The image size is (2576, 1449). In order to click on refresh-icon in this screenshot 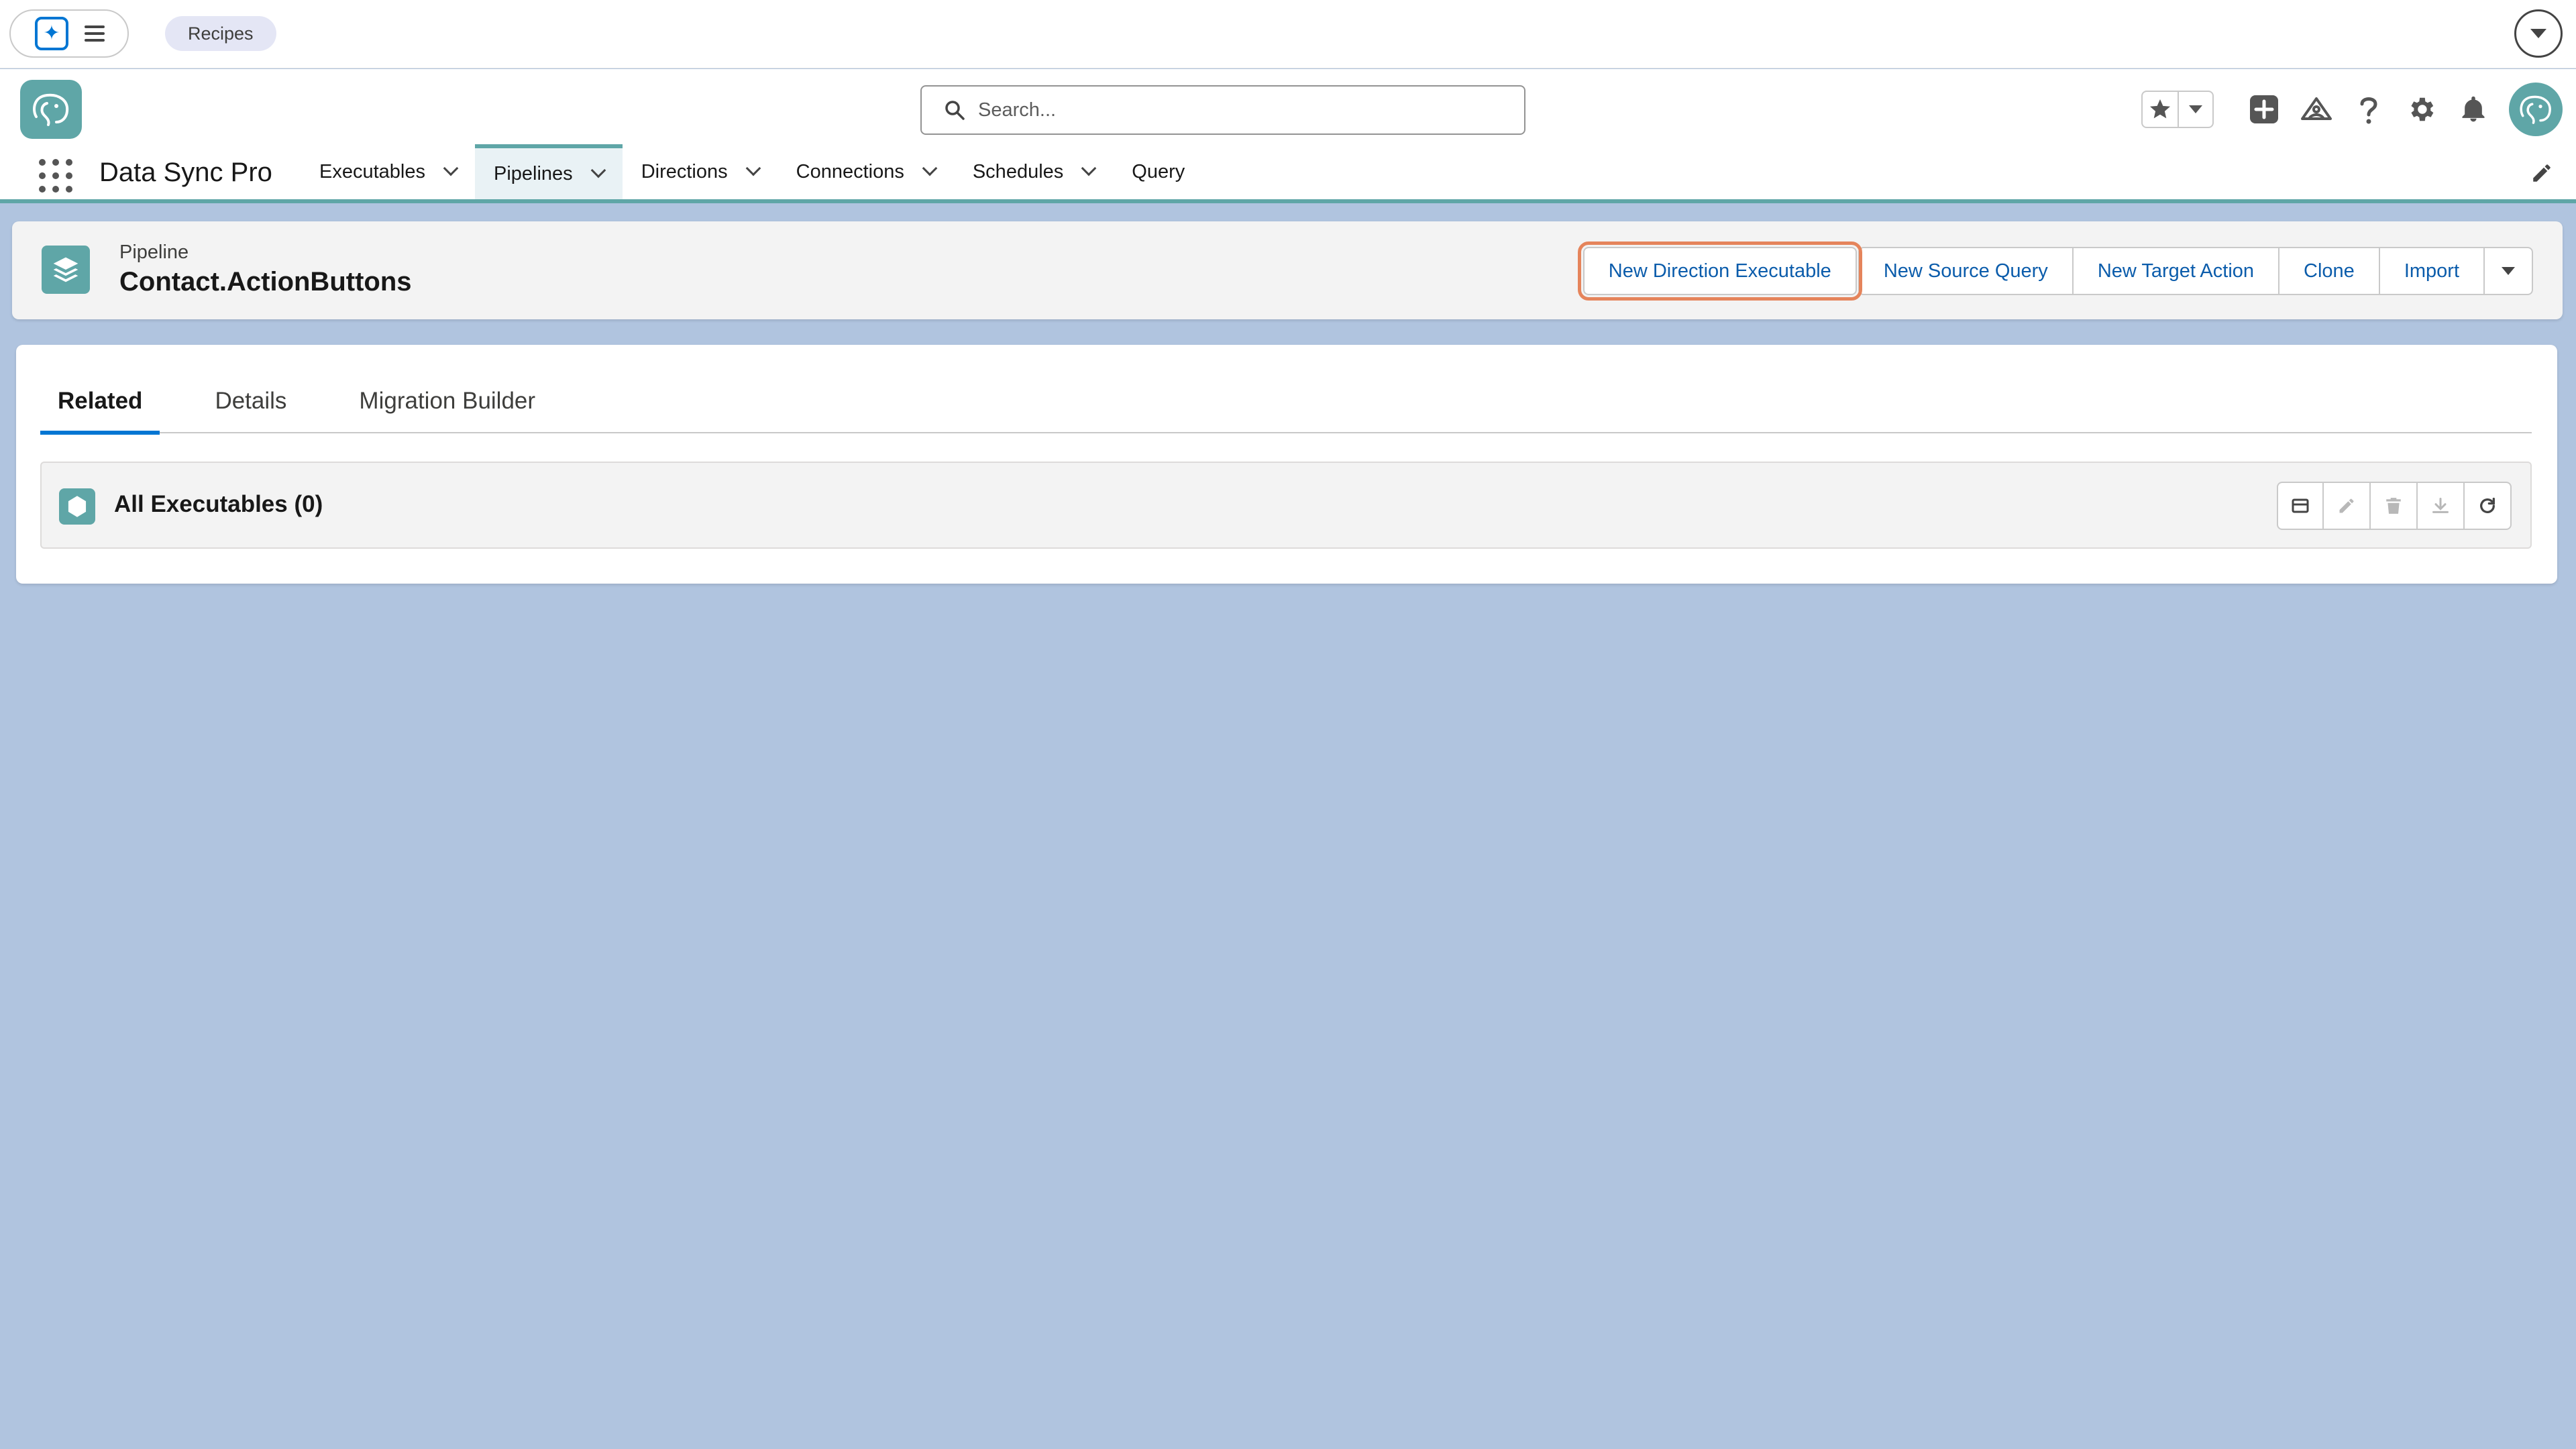, I will do `click(2488, 506)`.